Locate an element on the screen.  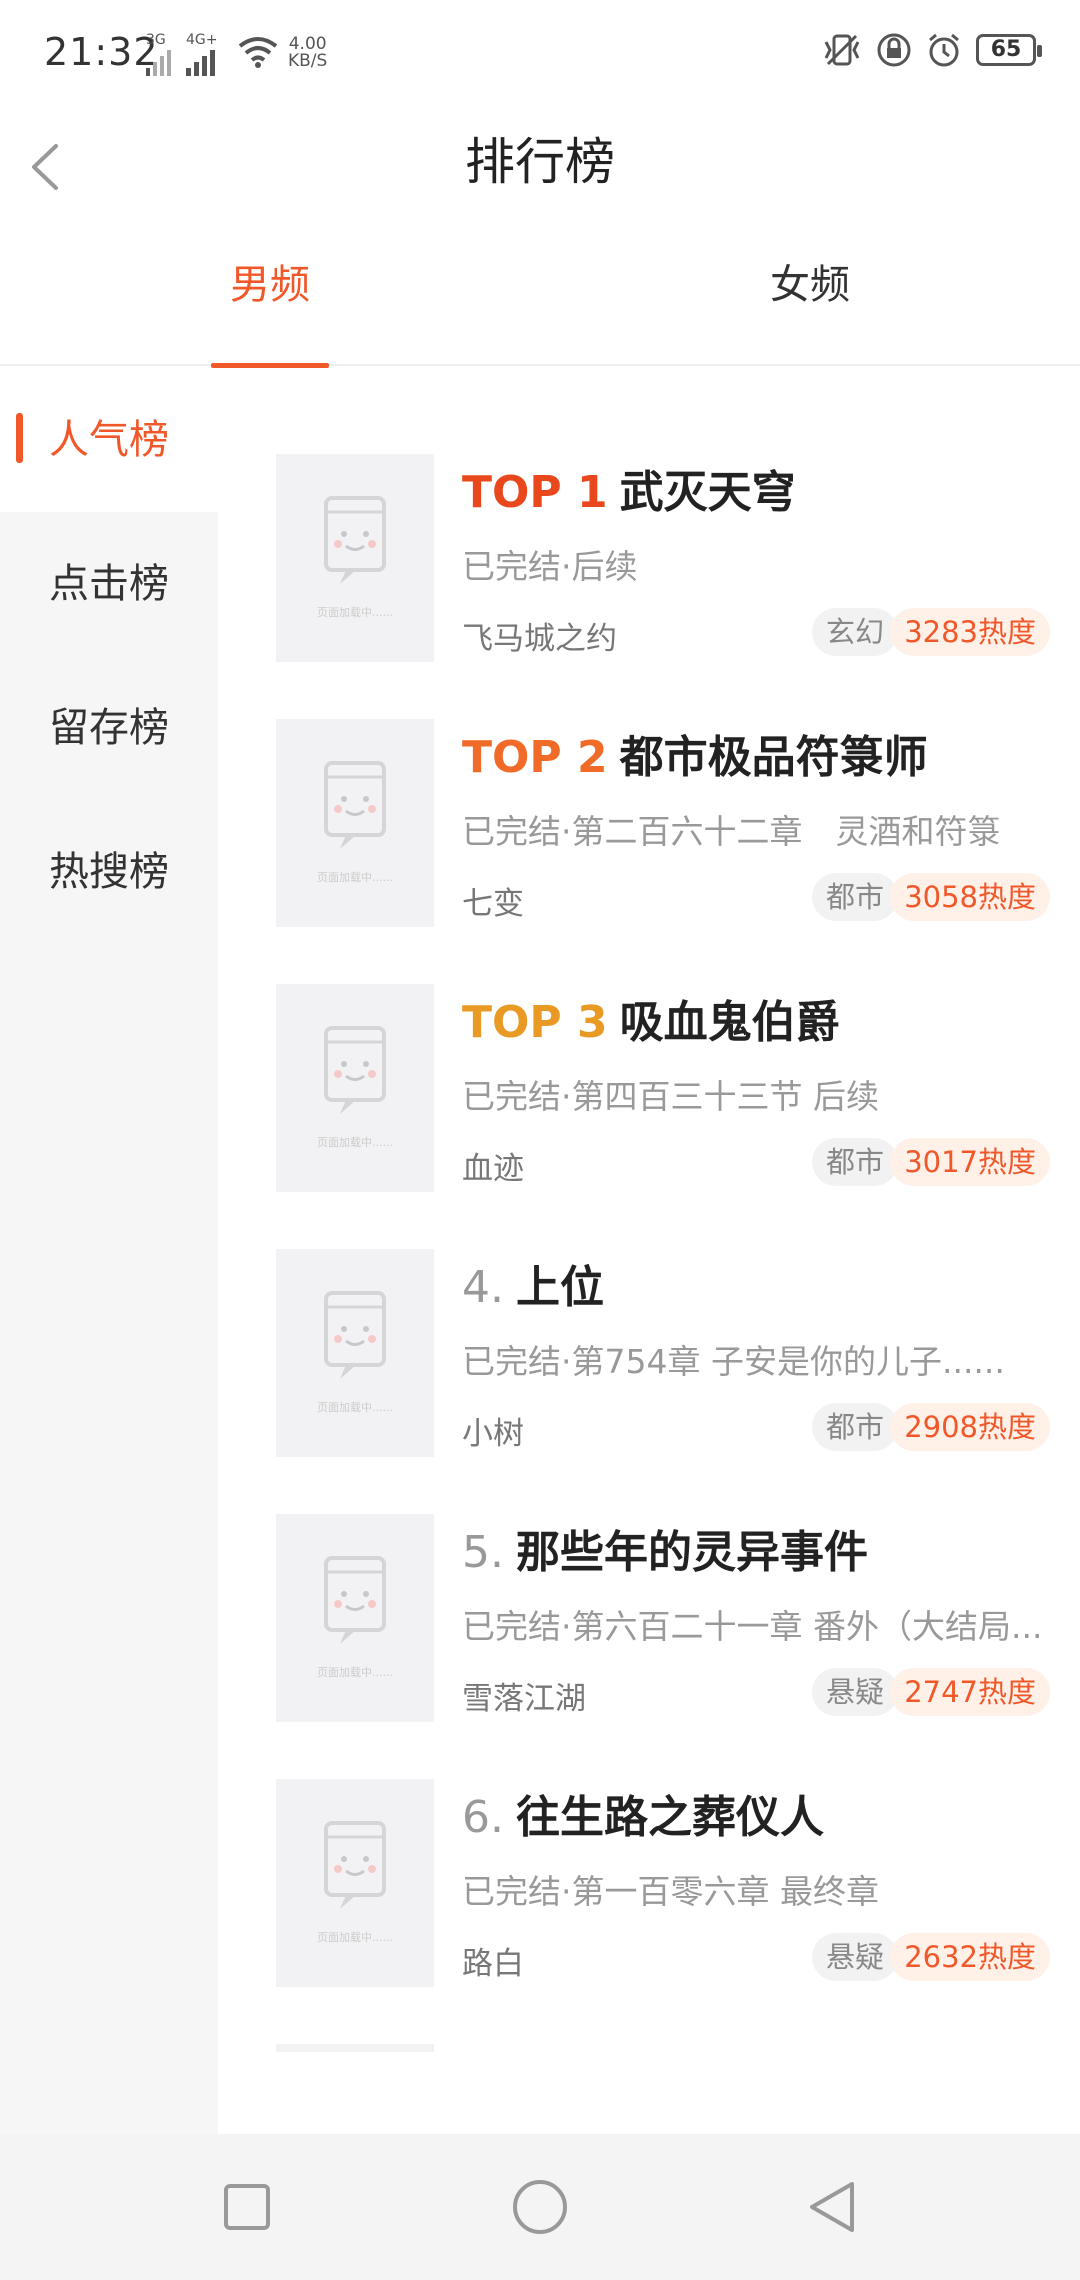
system-nav-bar is located at coordinates (540, 2207).